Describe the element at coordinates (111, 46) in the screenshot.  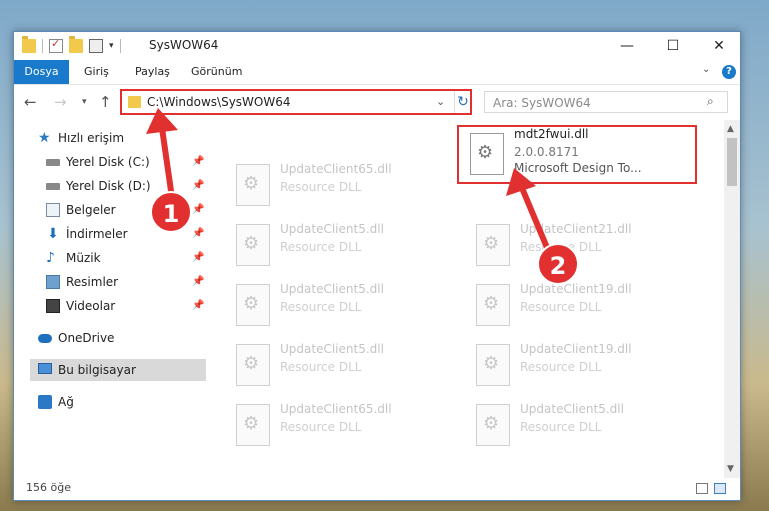
I see `customize-toolbar-chevron-icon: ▾` at that location.